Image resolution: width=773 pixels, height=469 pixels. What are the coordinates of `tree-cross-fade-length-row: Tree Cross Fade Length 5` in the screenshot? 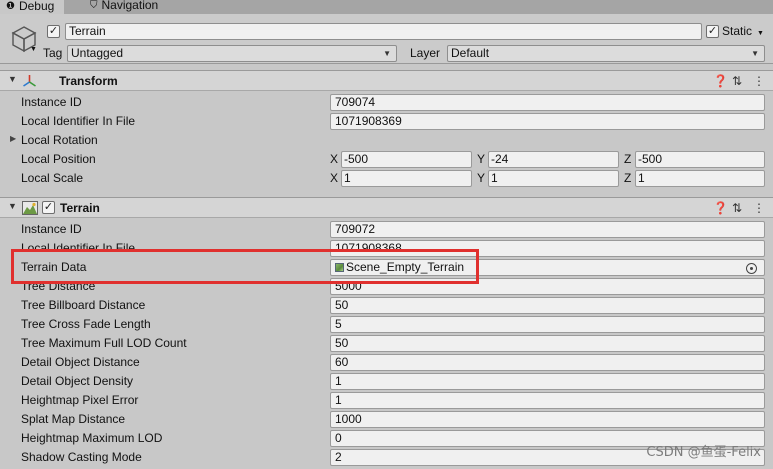 It's located at (386, 324).